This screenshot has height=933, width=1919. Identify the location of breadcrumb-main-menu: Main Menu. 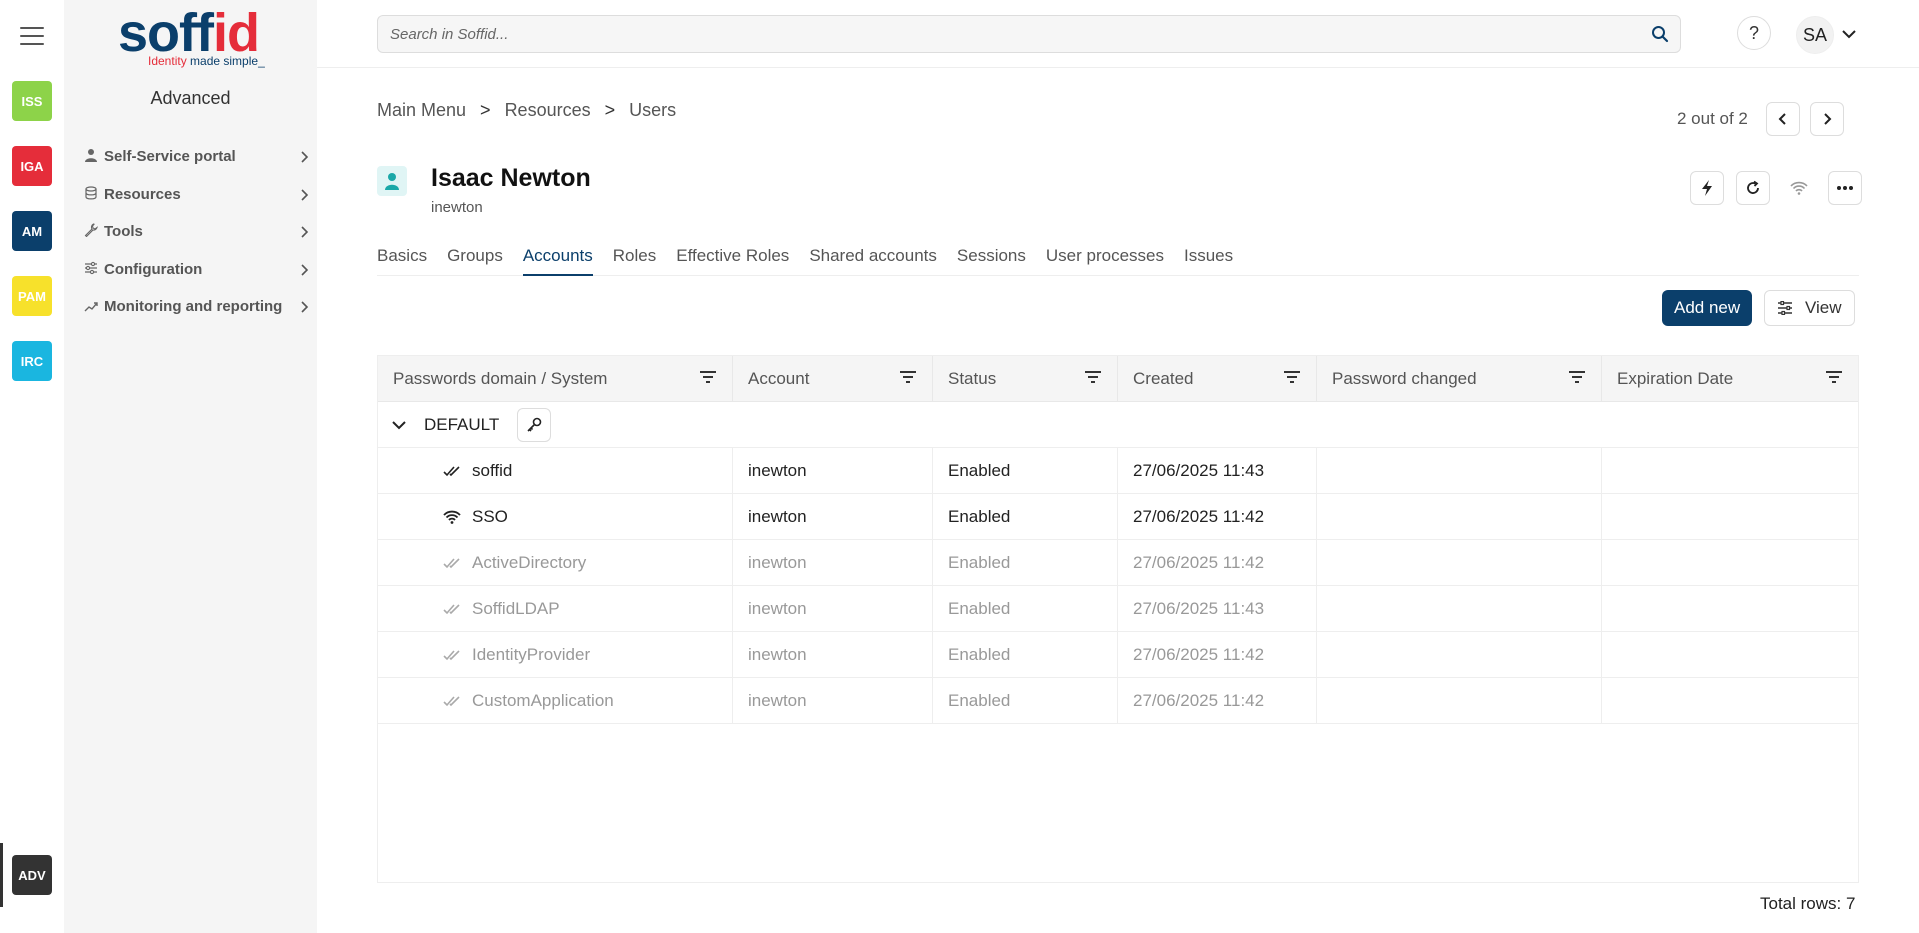
(421, 110).